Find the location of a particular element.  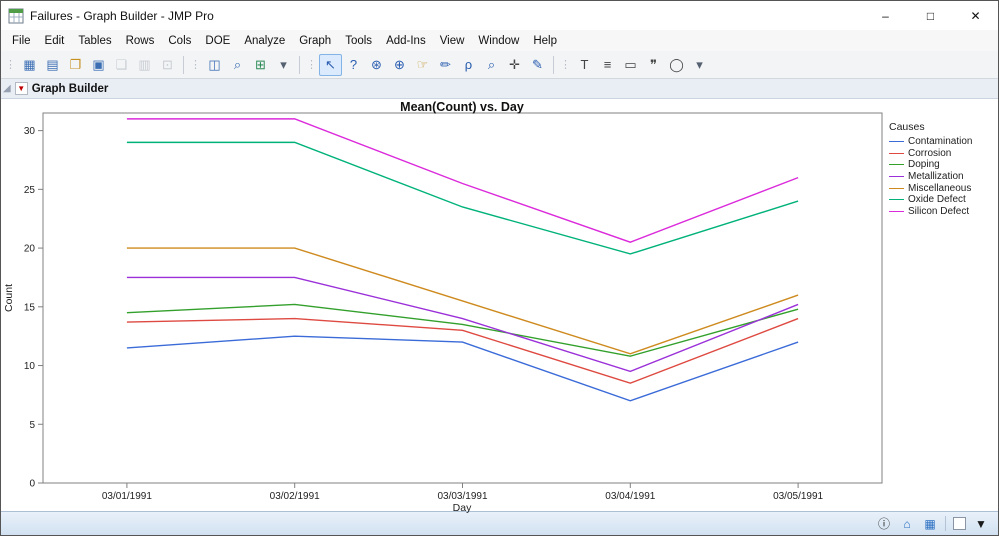

app-icon is located at coordinates (16, 15).